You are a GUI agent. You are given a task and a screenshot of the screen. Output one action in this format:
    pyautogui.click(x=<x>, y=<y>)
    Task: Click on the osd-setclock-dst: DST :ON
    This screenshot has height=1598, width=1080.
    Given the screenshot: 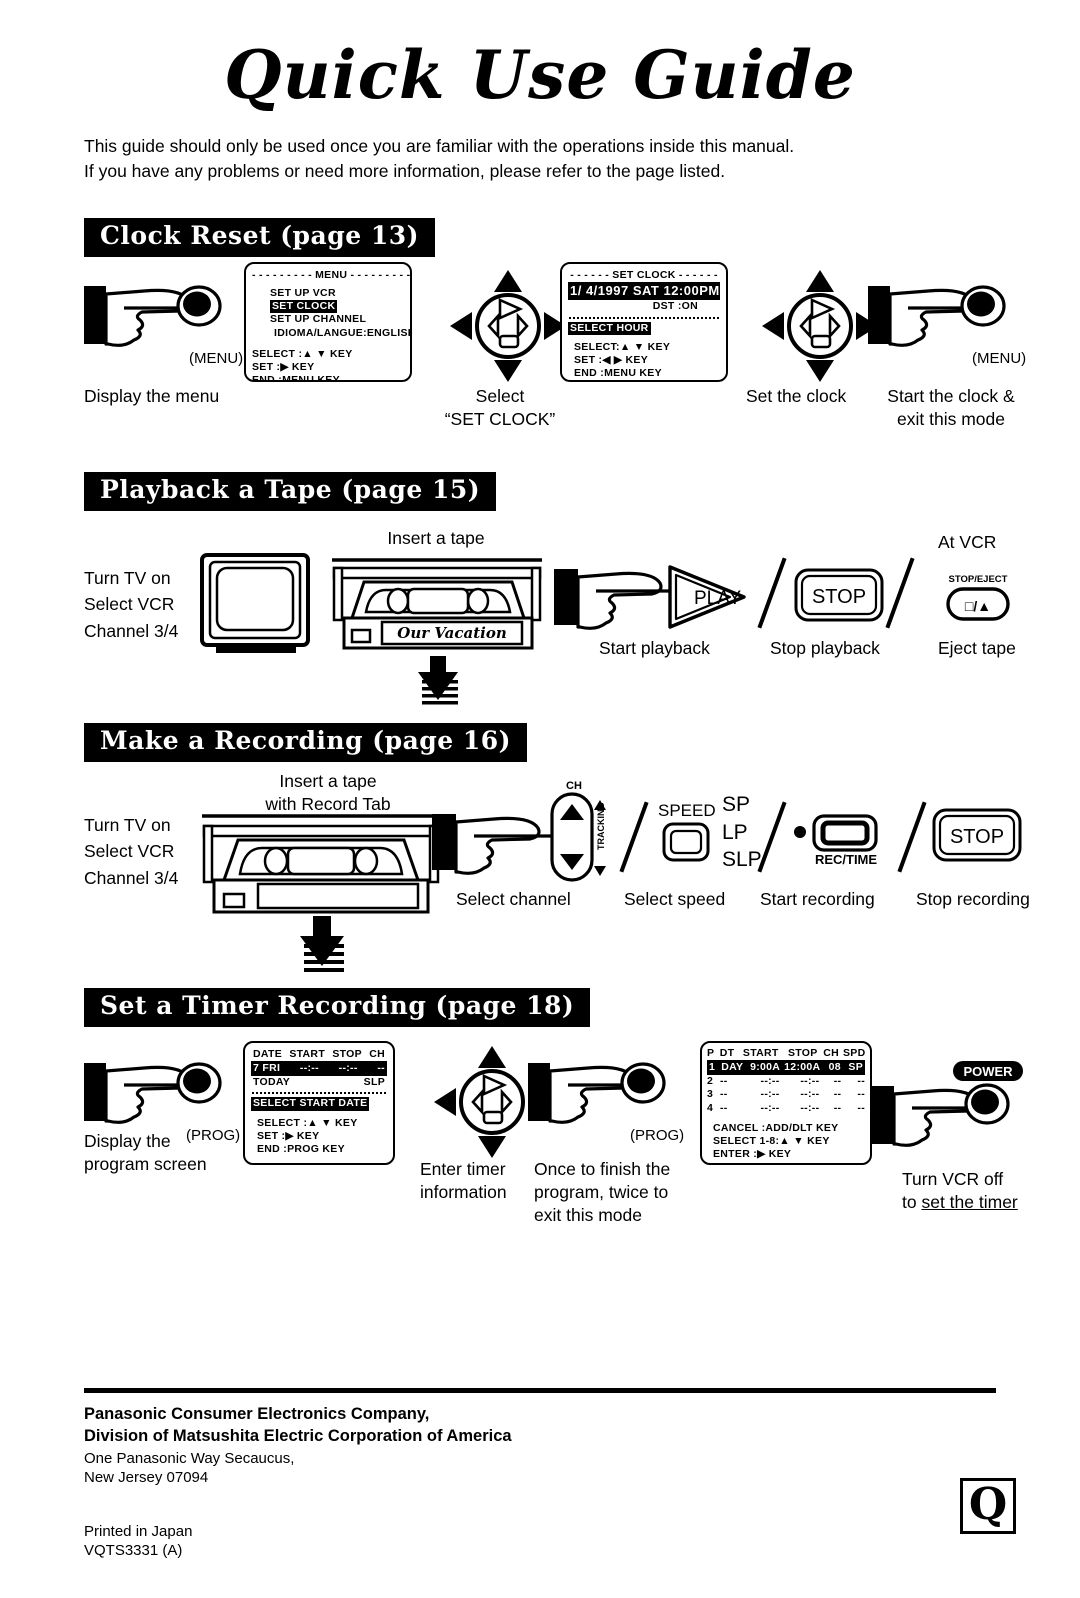 What is the action you would take?
    pyautogui.click(x=675, y=306)
    